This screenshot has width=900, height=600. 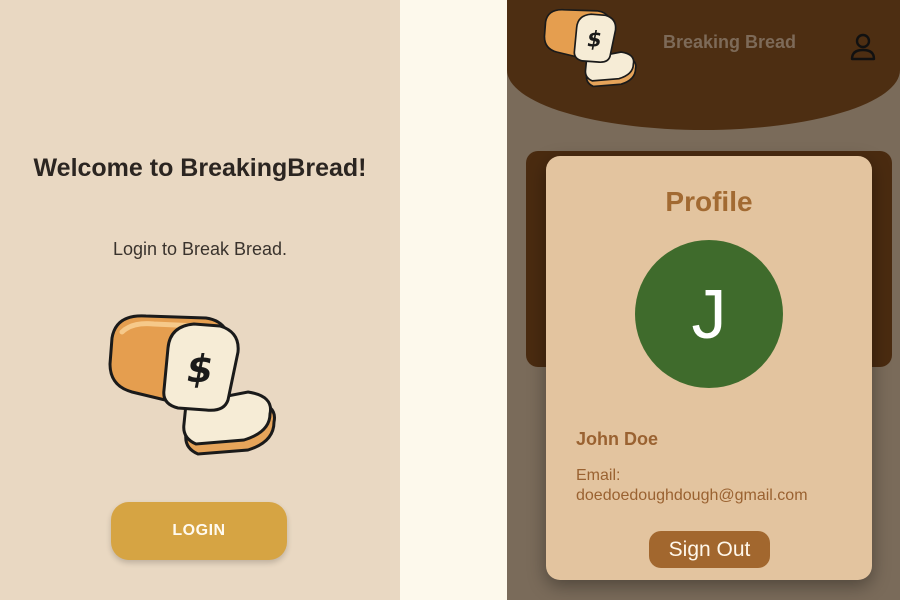 I want to click on sign-out-button: Sign Out, so click(x=709, y=549).